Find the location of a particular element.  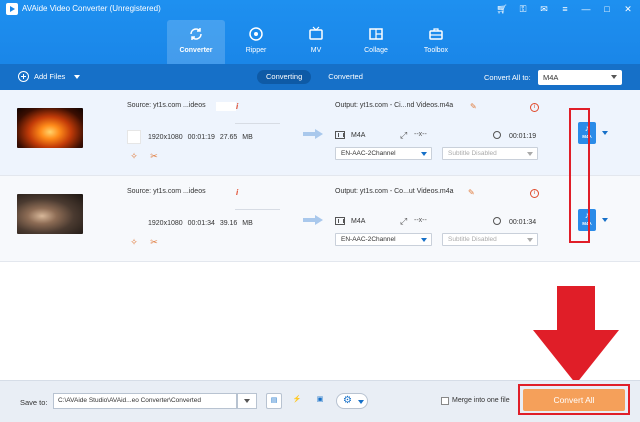

settings-button: ⚙ is located at coordinates (352, 401).